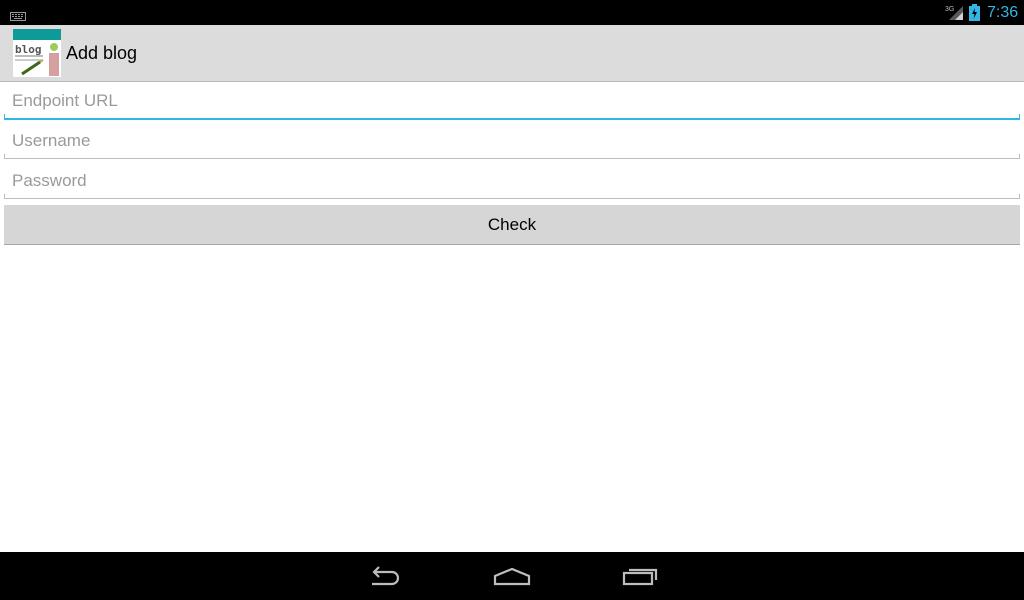  I want to click on password-field-container, so click(512, 182).